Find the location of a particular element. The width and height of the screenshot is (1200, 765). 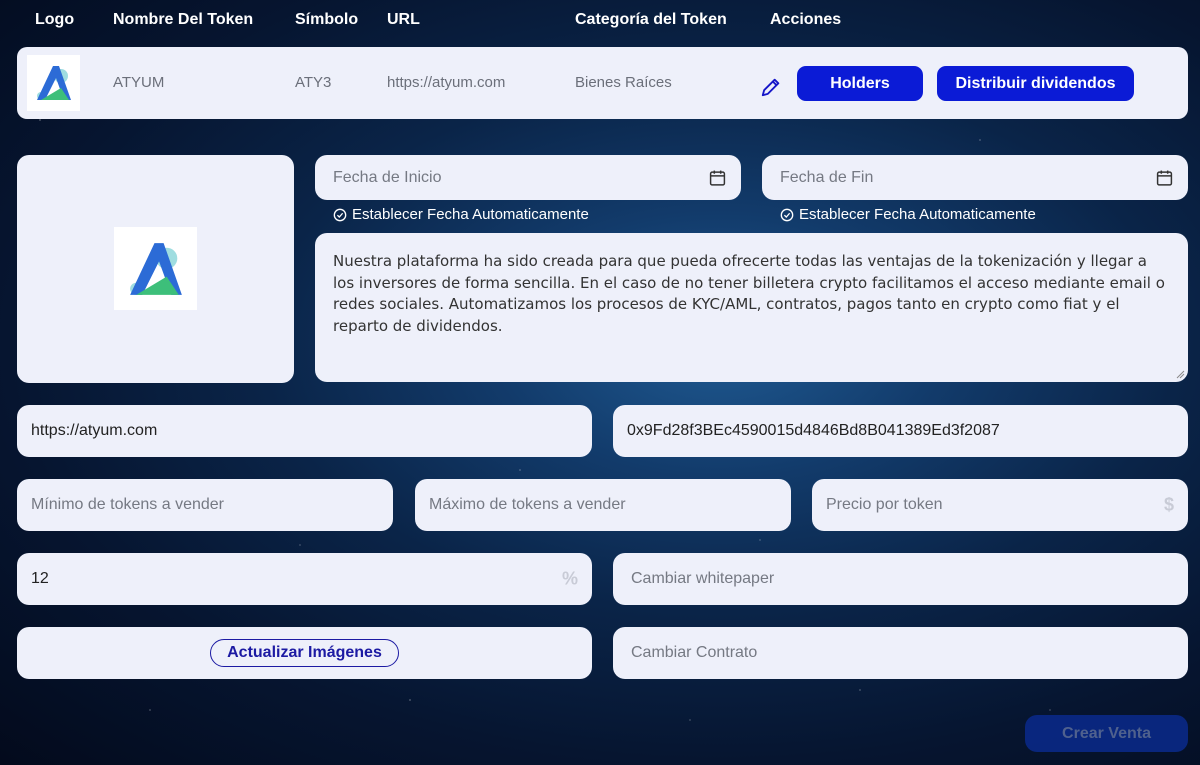

min-tokens-placeholder: Mínimo de tokens a vender is located at coordinates (127, 504).